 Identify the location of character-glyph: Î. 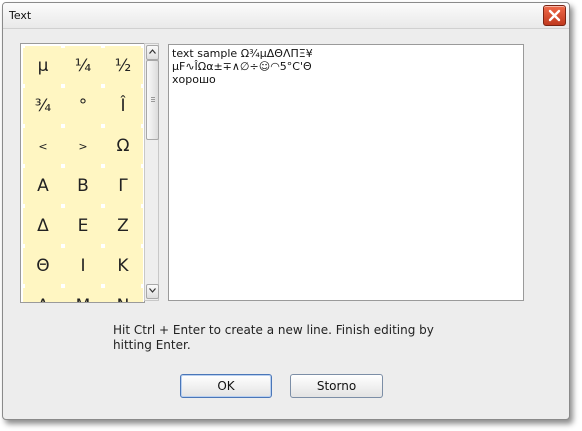
(123, 106).